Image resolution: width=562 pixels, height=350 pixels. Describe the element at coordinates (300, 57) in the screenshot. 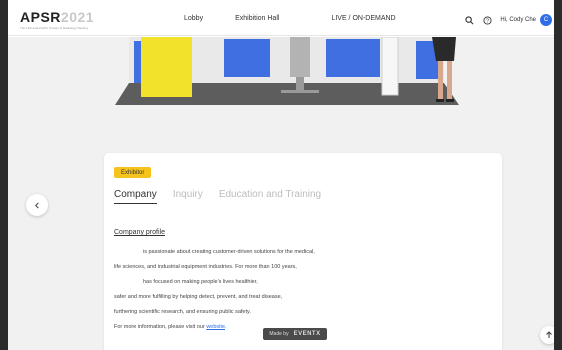

I see `screen-display-icon` at that location.